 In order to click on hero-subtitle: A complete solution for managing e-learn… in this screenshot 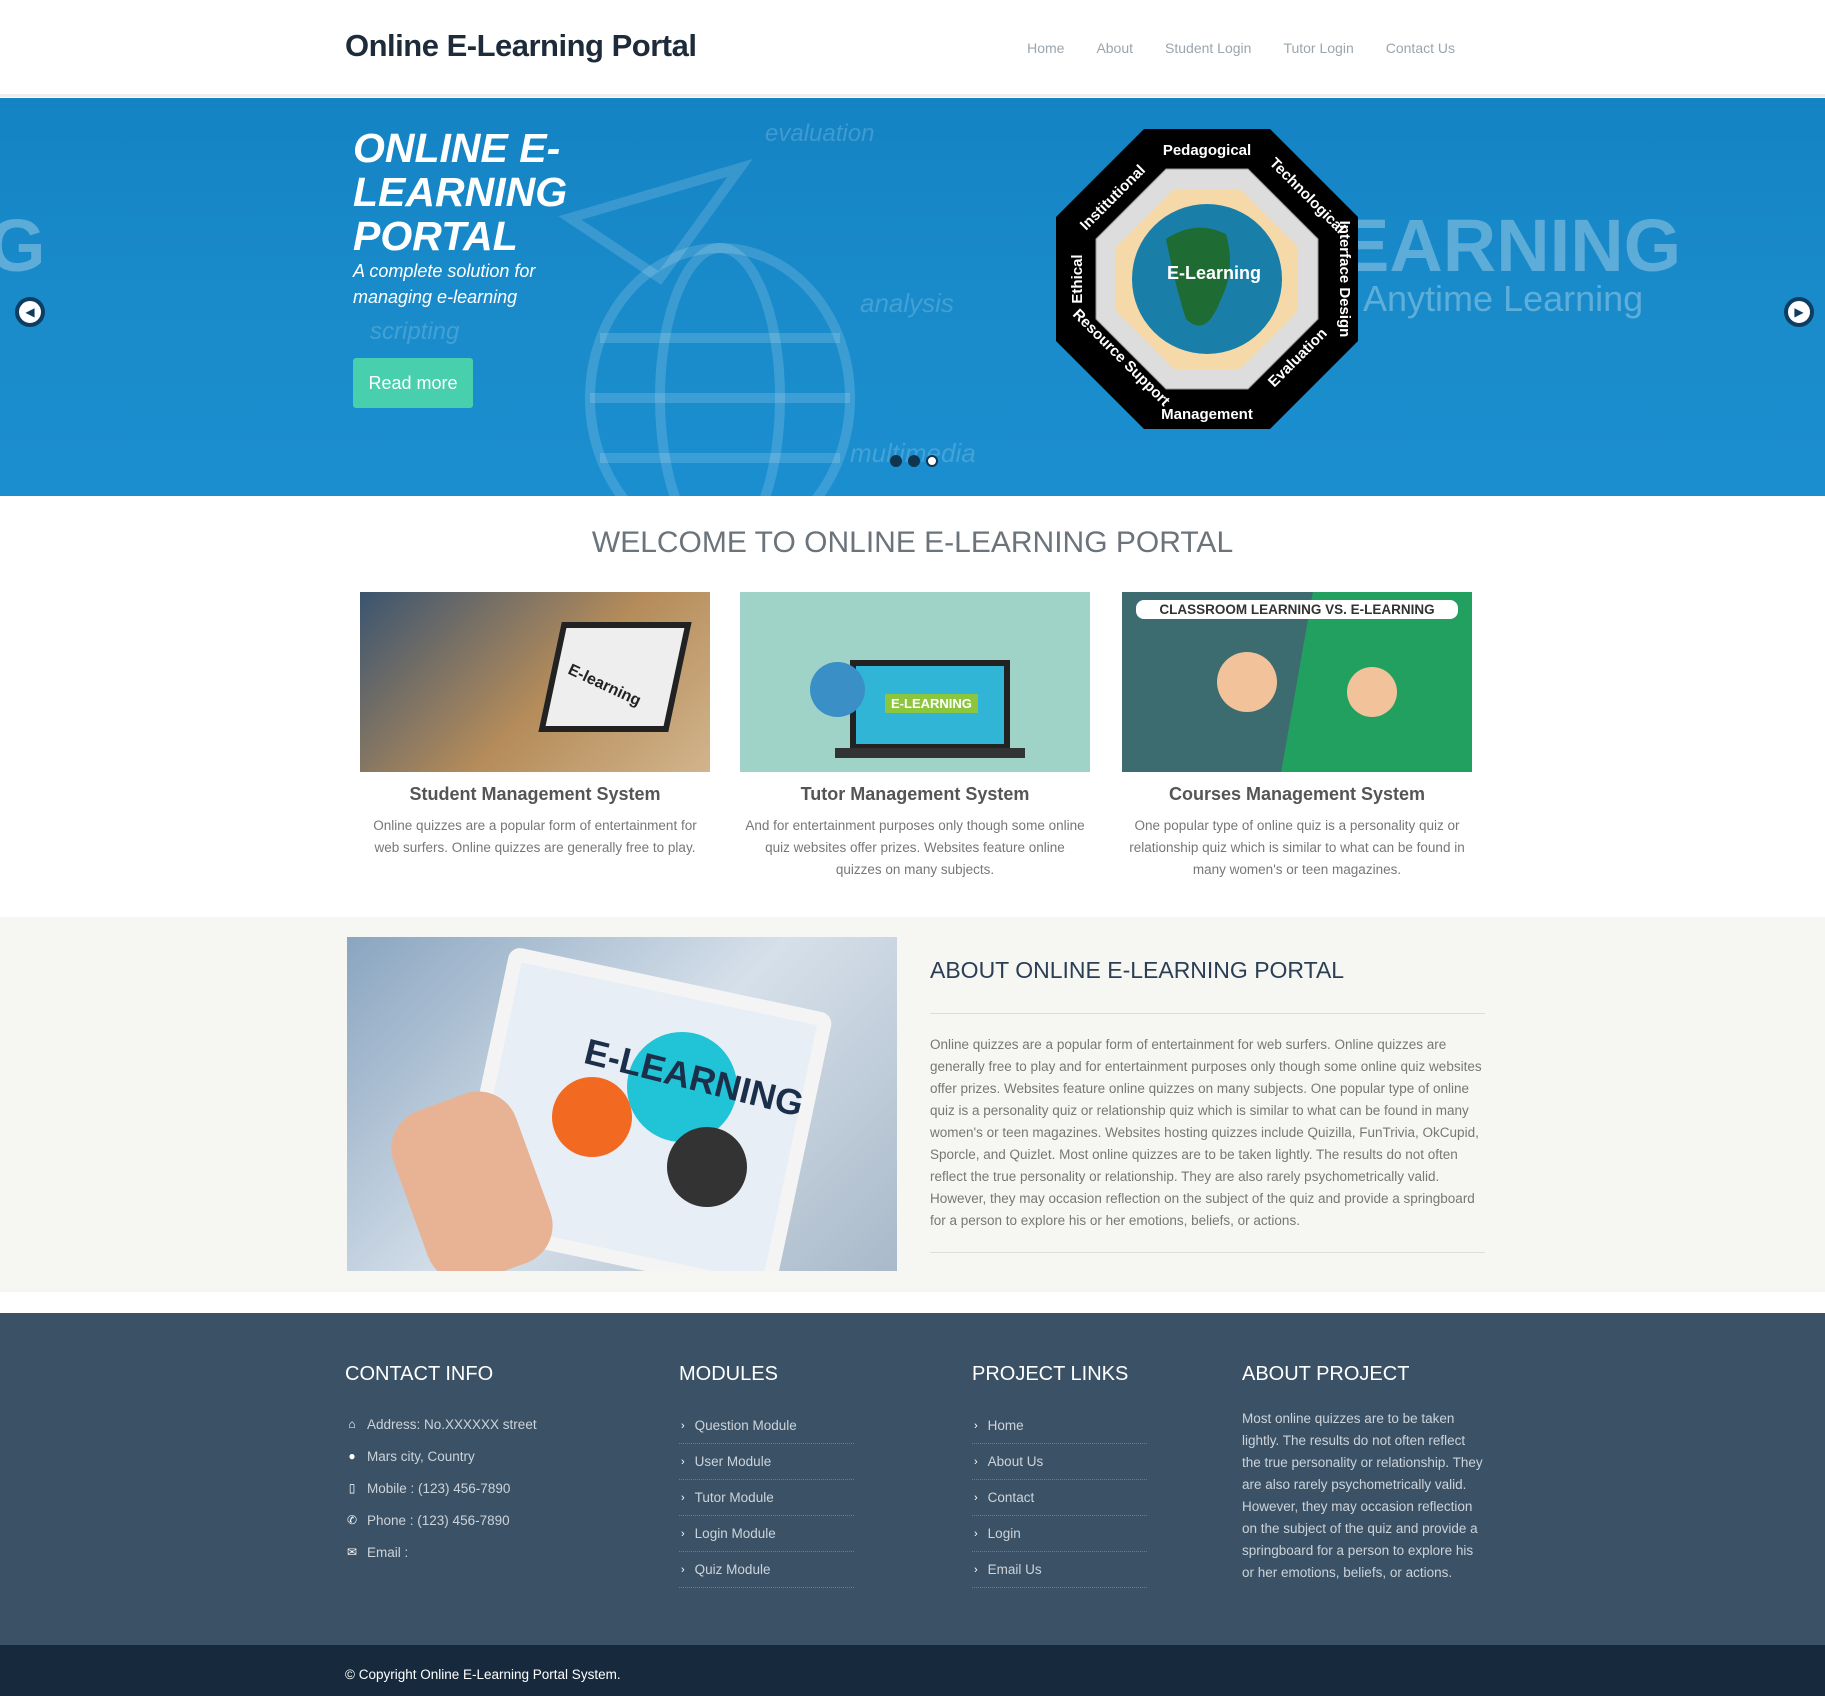, I will do `click(444, 284)`.